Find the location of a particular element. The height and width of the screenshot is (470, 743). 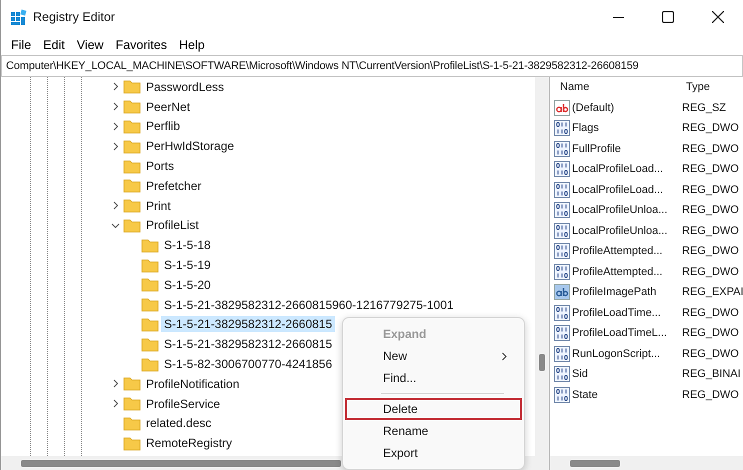

address-bar: Computer\HKEY_LOCAL_MACHINE\SOFTWARE\Microsoft\Windows NT\CurrentVersion\ProfileList\S-1-5-21-3829582312-26608159 is located at coordinates (372, 66).